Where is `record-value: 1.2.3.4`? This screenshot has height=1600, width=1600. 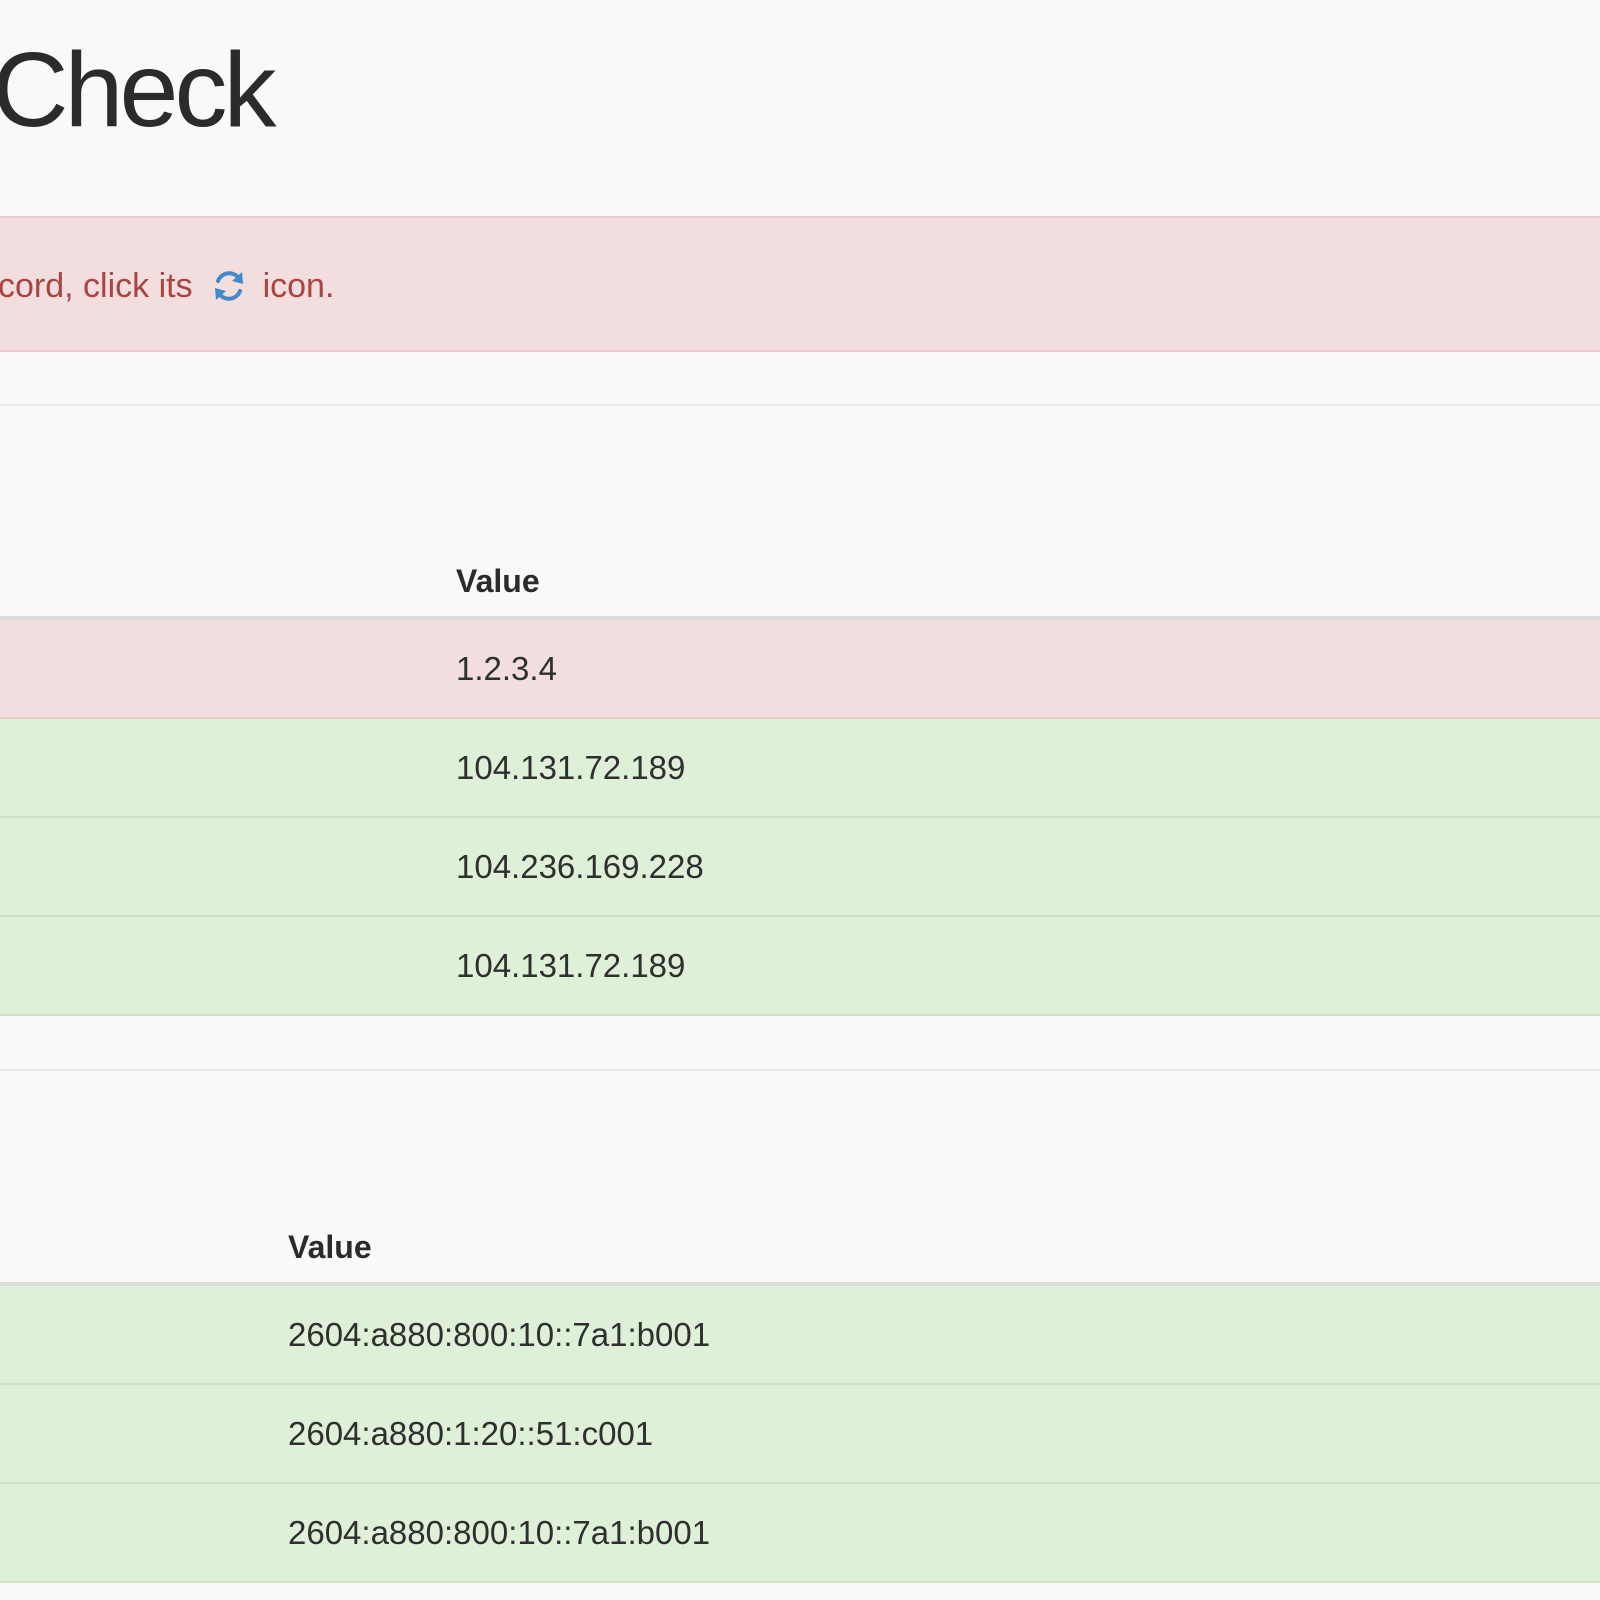
record-value: 1.2.3.4 is located at coordinates (506, 668).